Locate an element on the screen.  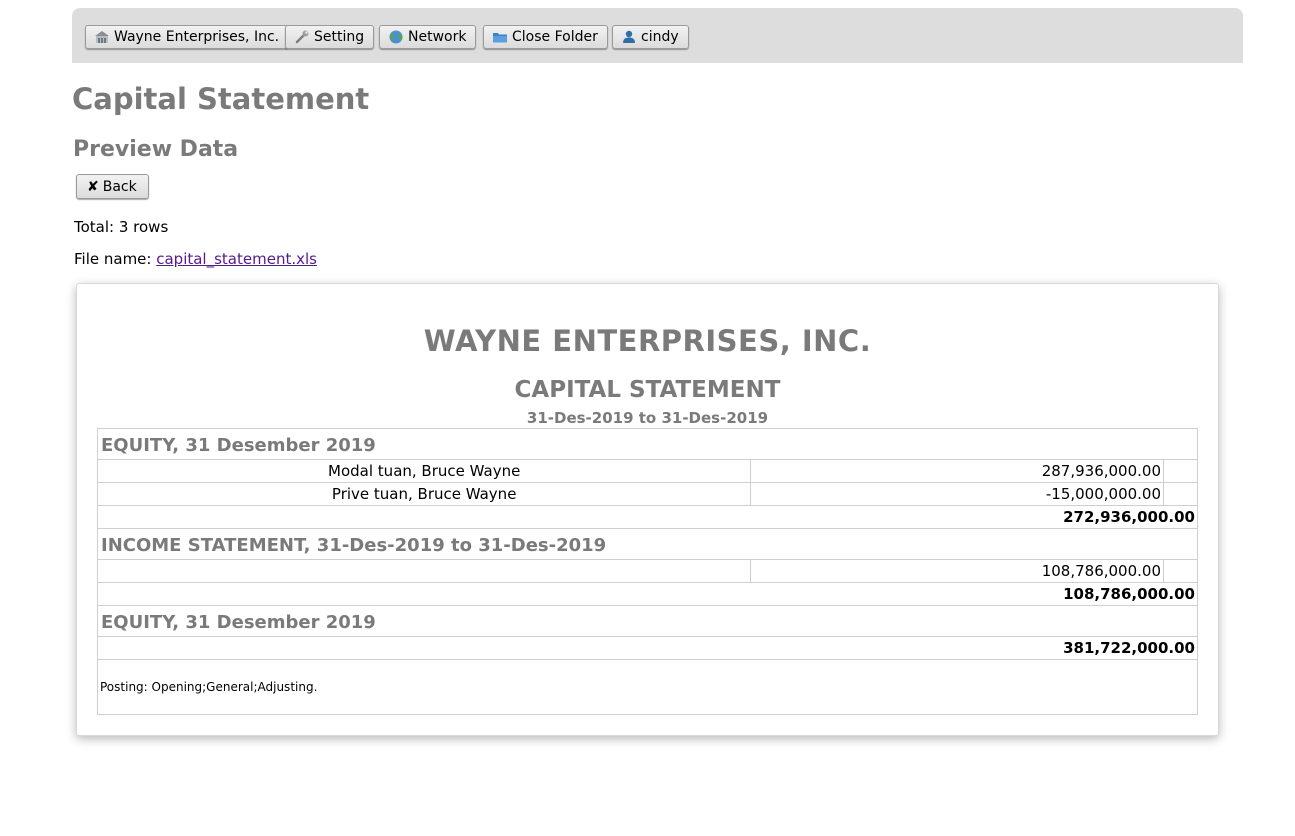
report-period: 31-Des-2019 to 31-Des-2019 is located at coordinates (647, 418).